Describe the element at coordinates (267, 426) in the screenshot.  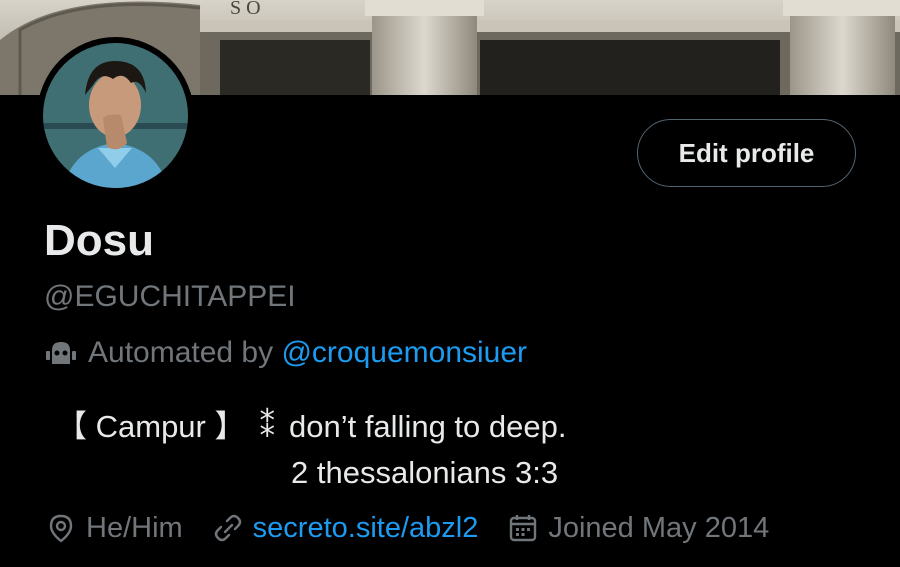
I see `bio-glyph: ⁑` at that location.